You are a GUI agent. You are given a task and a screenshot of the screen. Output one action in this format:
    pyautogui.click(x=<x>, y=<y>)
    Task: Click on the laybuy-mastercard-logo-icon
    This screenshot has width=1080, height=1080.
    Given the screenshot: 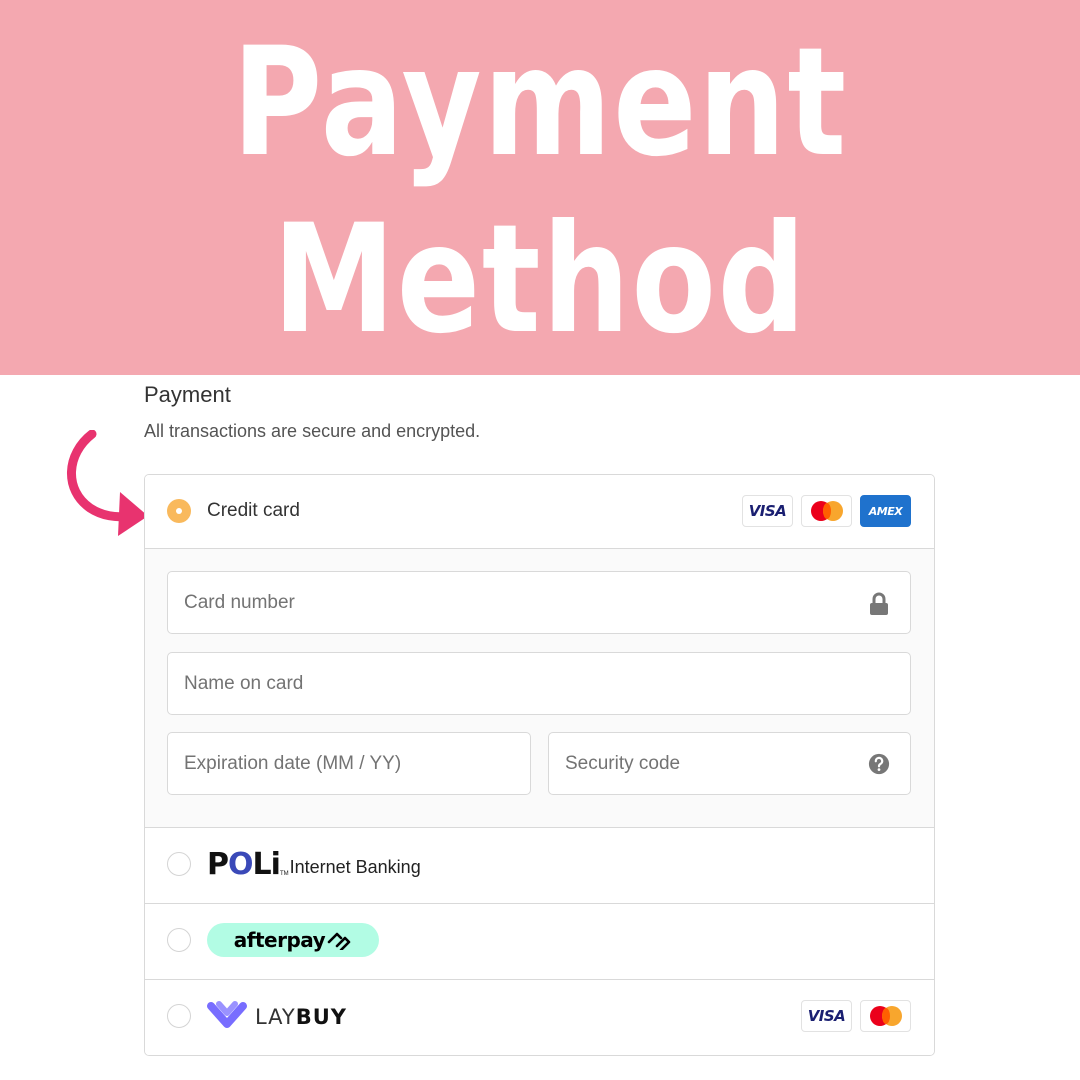 What is the action you would take?
    pyautogui.click(x=885, y=1016)
    